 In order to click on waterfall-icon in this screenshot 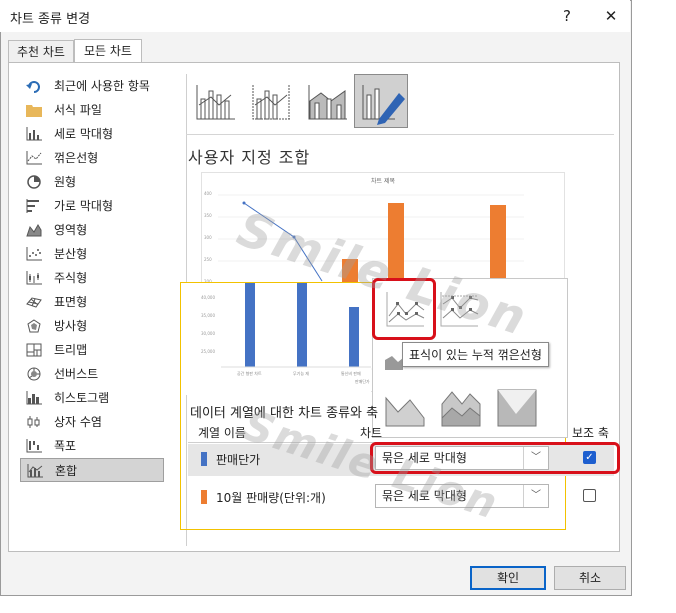, I will do `click(34, 446)`.